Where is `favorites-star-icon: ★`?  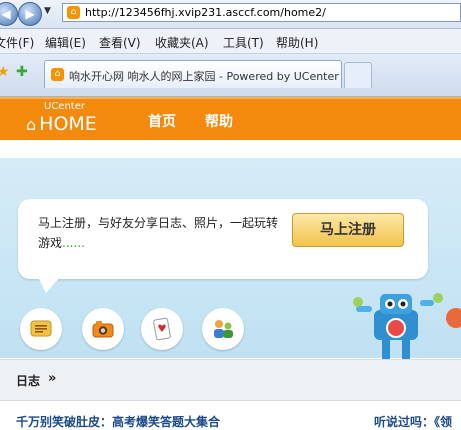 favorites-star-icon: ★ is located at coordinates (5, 72).